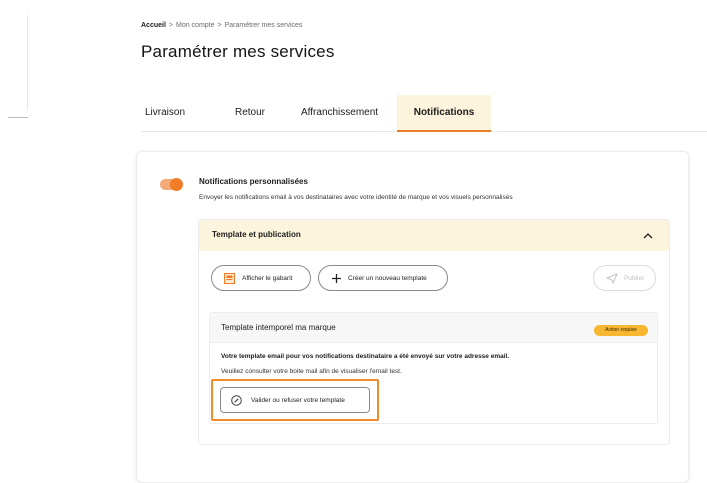 Image resolution: width=707 pixels, height=483 pixels. Describe the element at coordinates (229, 278) in the screenshot. I see `template-preview-icon` at that location.